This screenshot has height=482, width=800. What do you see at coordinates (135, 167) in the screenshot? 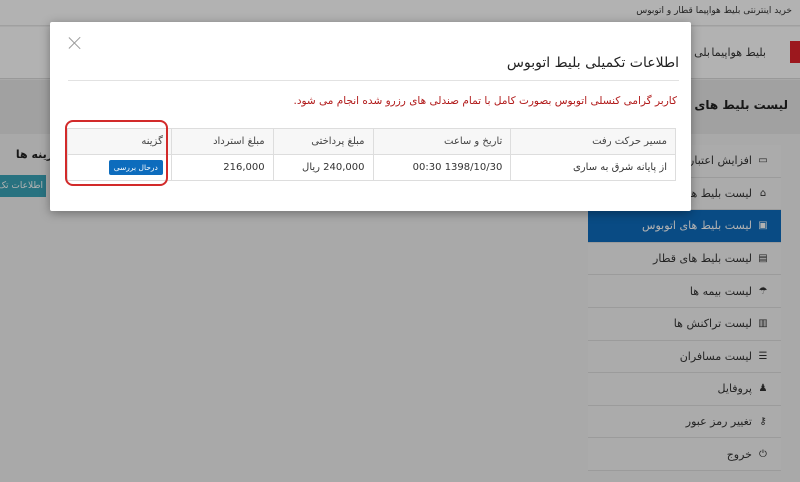
I see `status-button: درحال بررسی` at bounding box center [135, 167].